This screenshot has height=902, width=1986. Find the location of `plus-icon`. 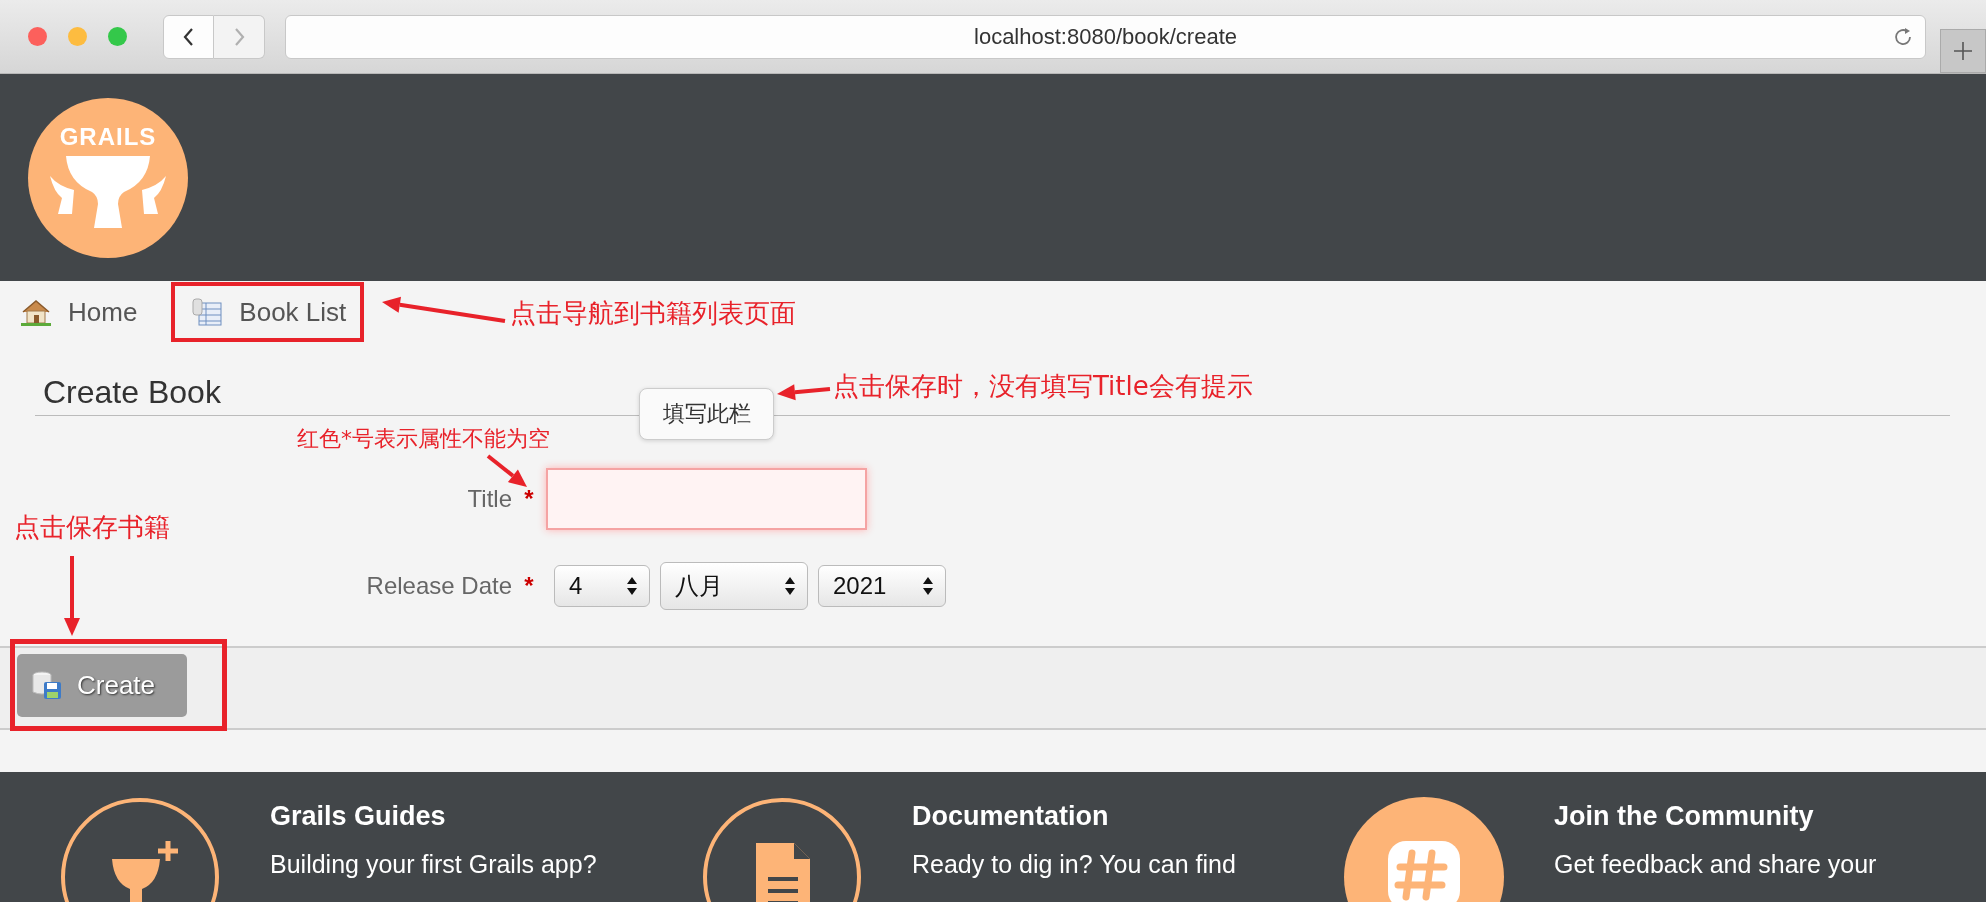

plus-icon is located at coordinates (1963, 51).